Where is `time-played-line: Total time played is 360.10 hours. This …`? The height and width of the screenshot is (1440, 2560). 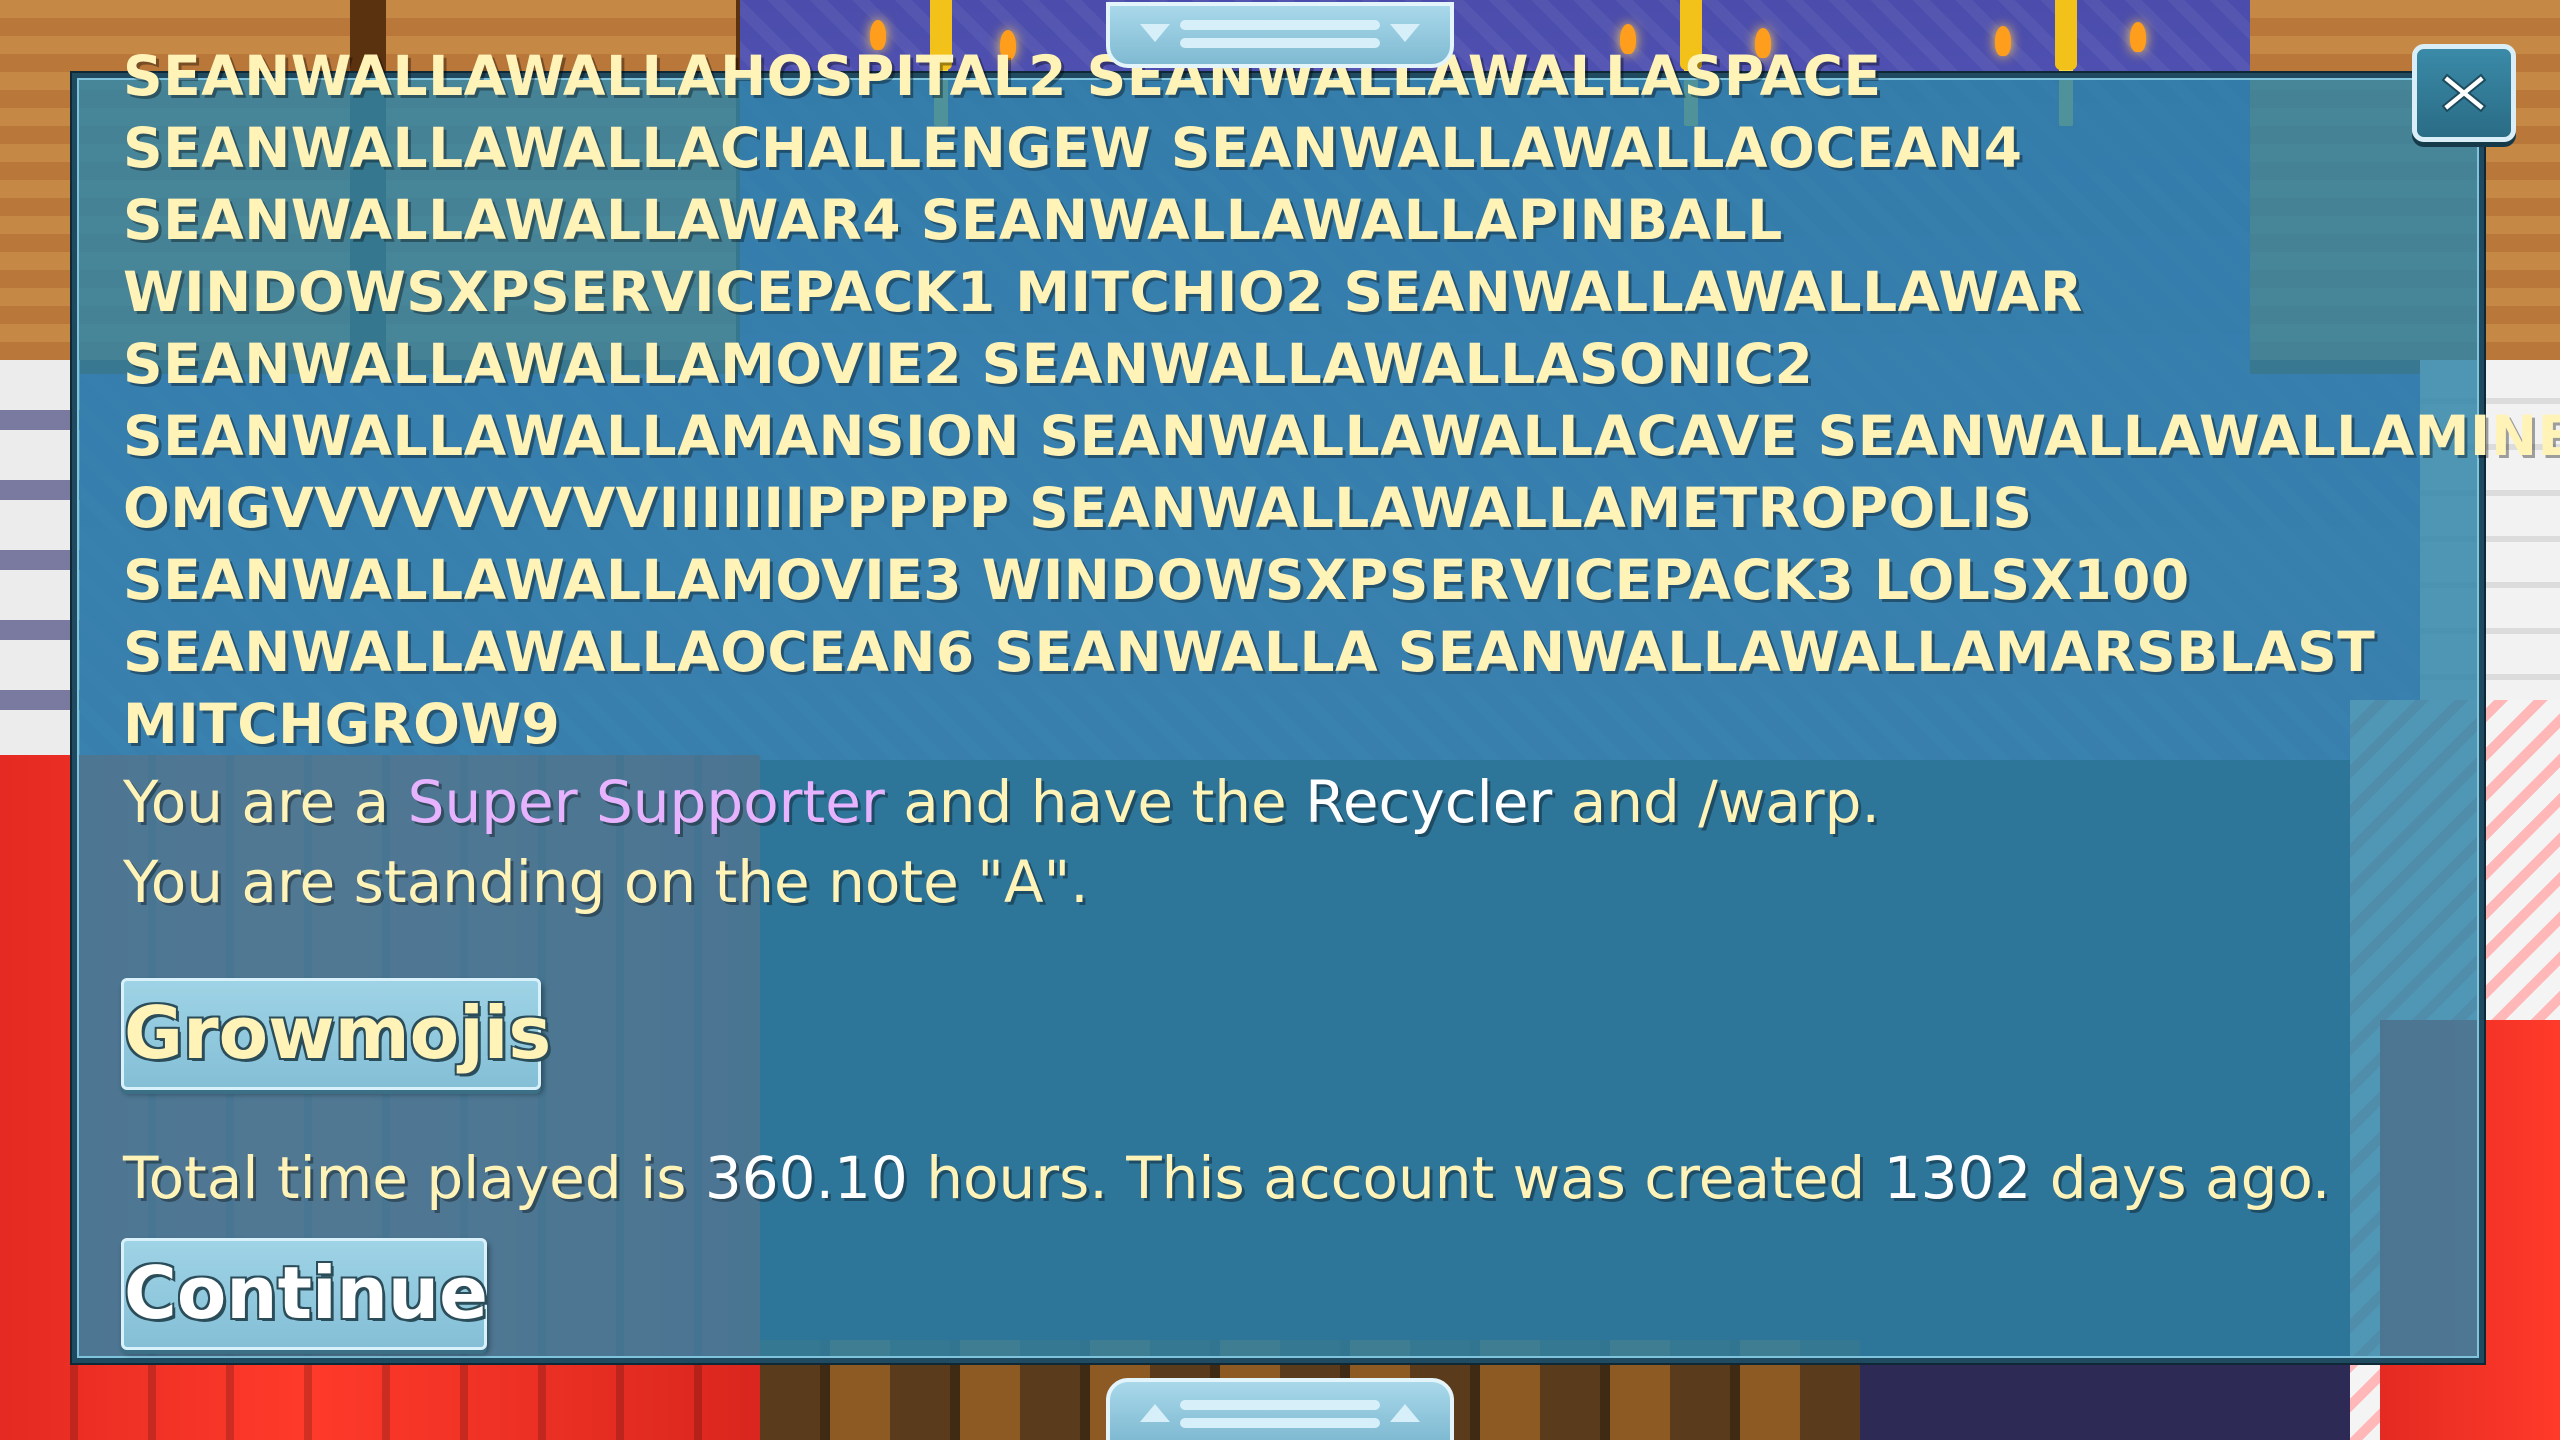 time-played-line: Total time played is 360.10 hours. This … is located at coordinates (1226, 1178).